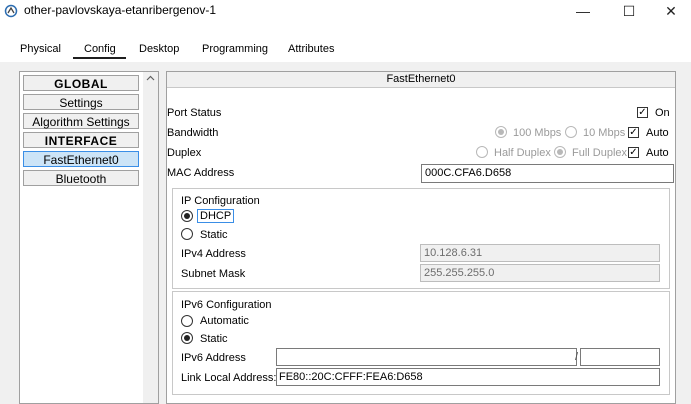 This screenshot has height=404, width=691. Describe the element at coordinates (81, 121) in the screenshot. I see `sidebar-item-algorithm-settings: Algorithm Settings` at that location.